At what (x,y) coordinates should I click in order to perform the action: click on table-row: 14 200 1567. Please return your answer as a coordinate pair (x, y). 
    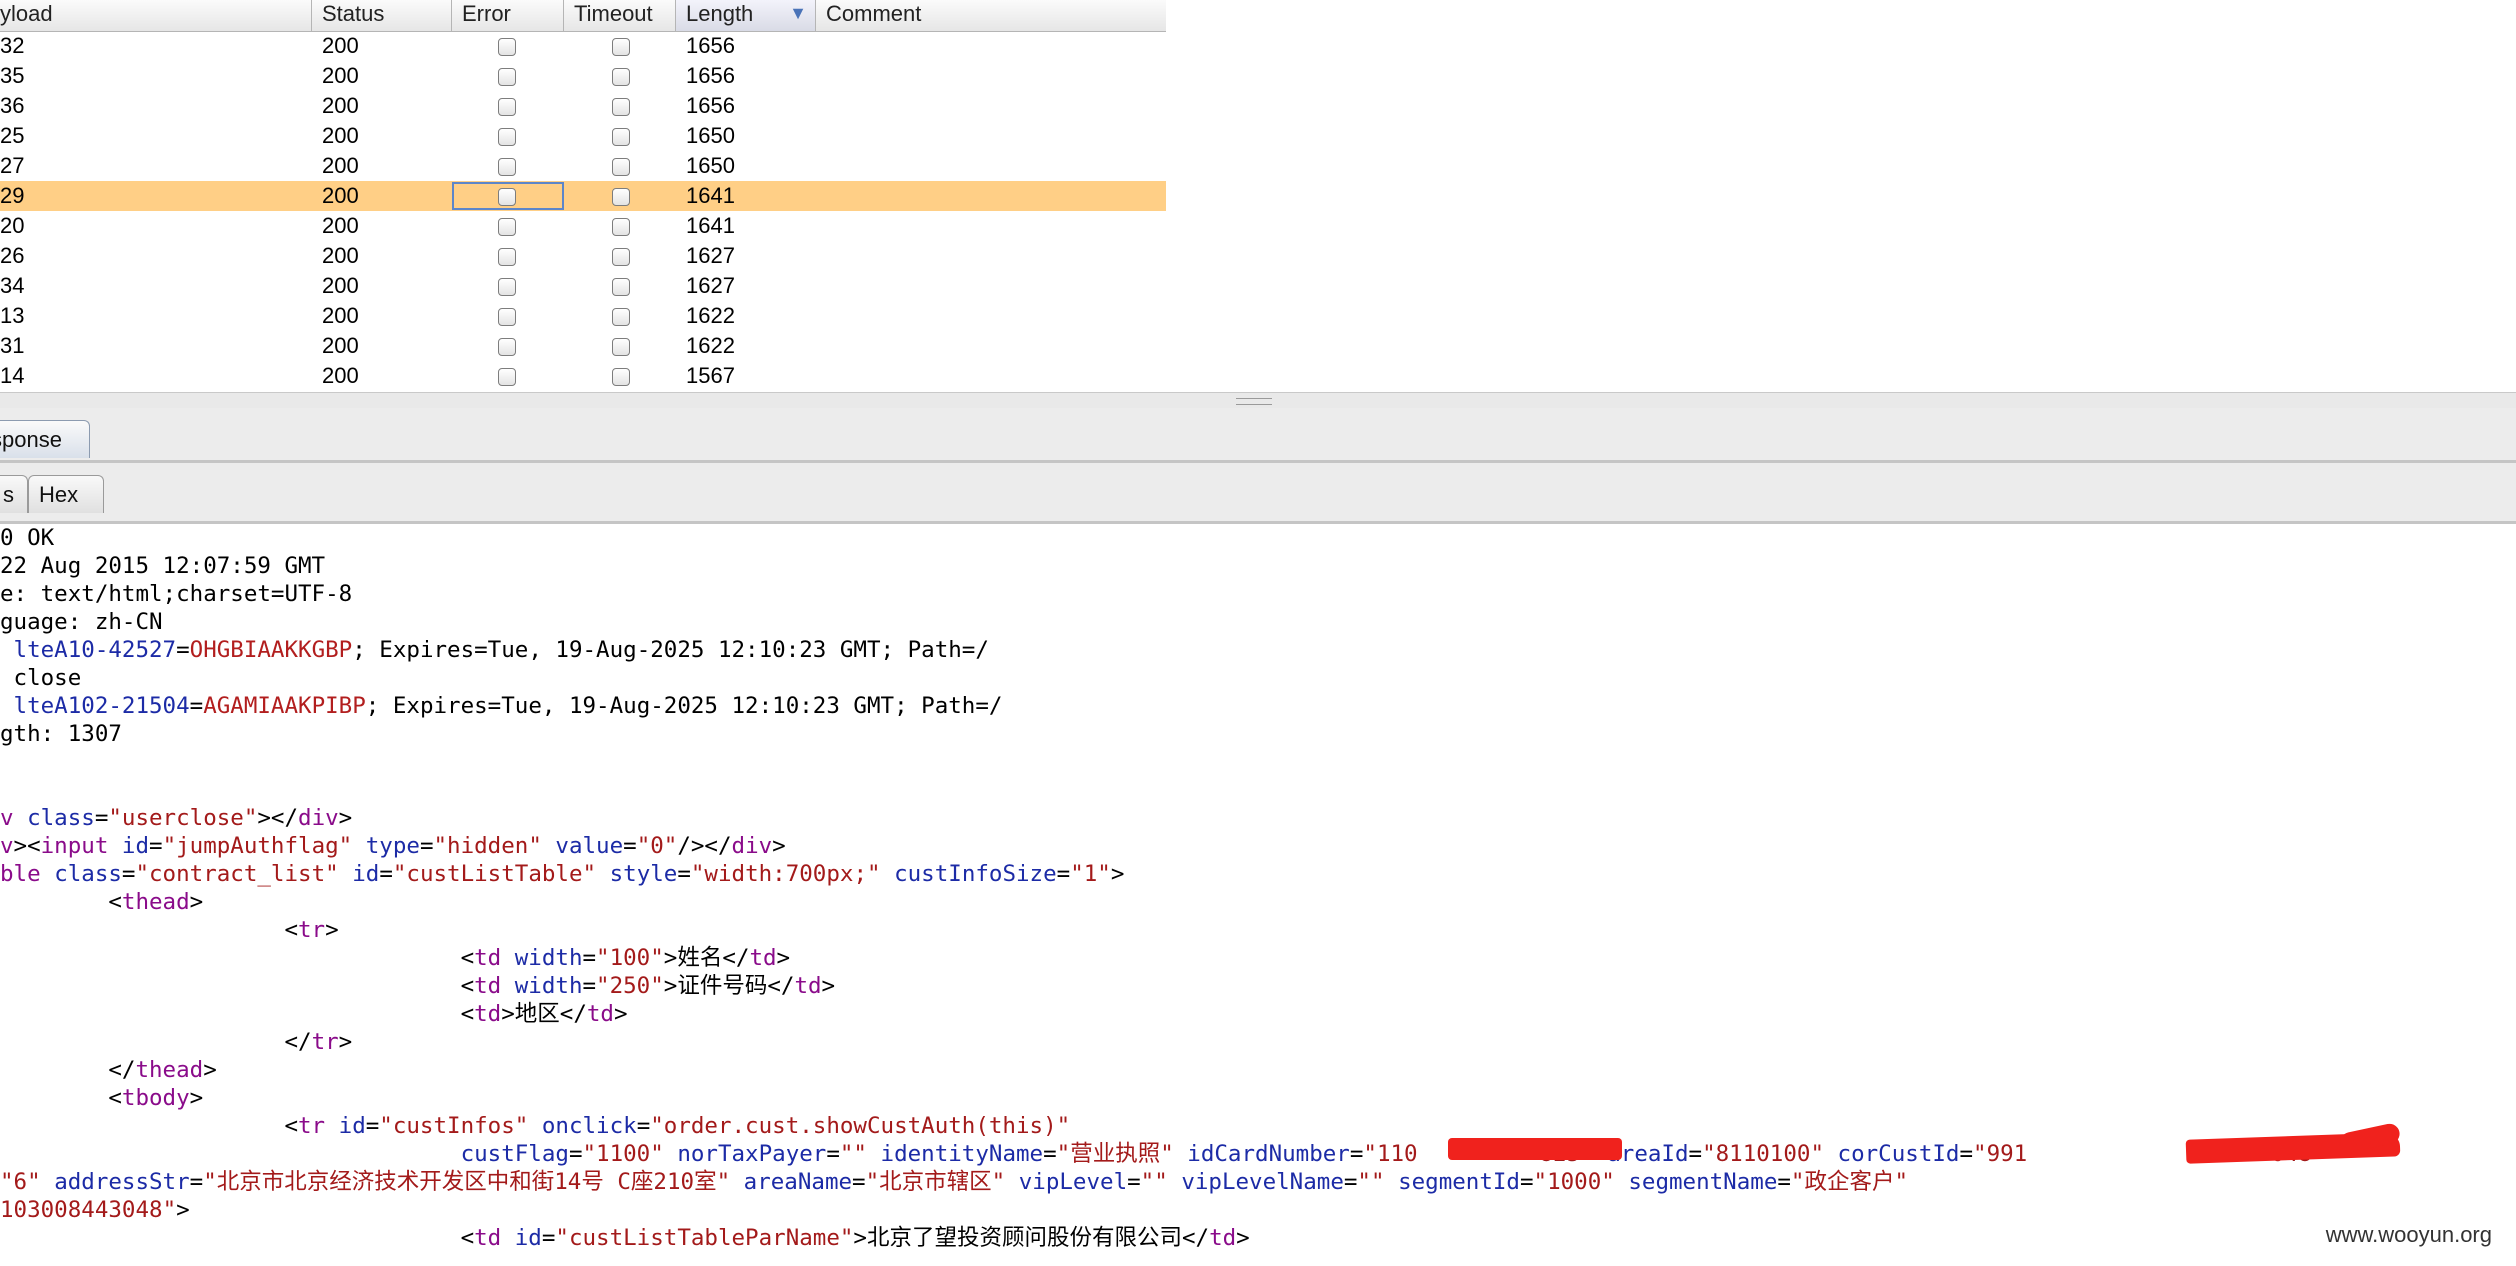
    Looking at the image, I should click on (583, 376).